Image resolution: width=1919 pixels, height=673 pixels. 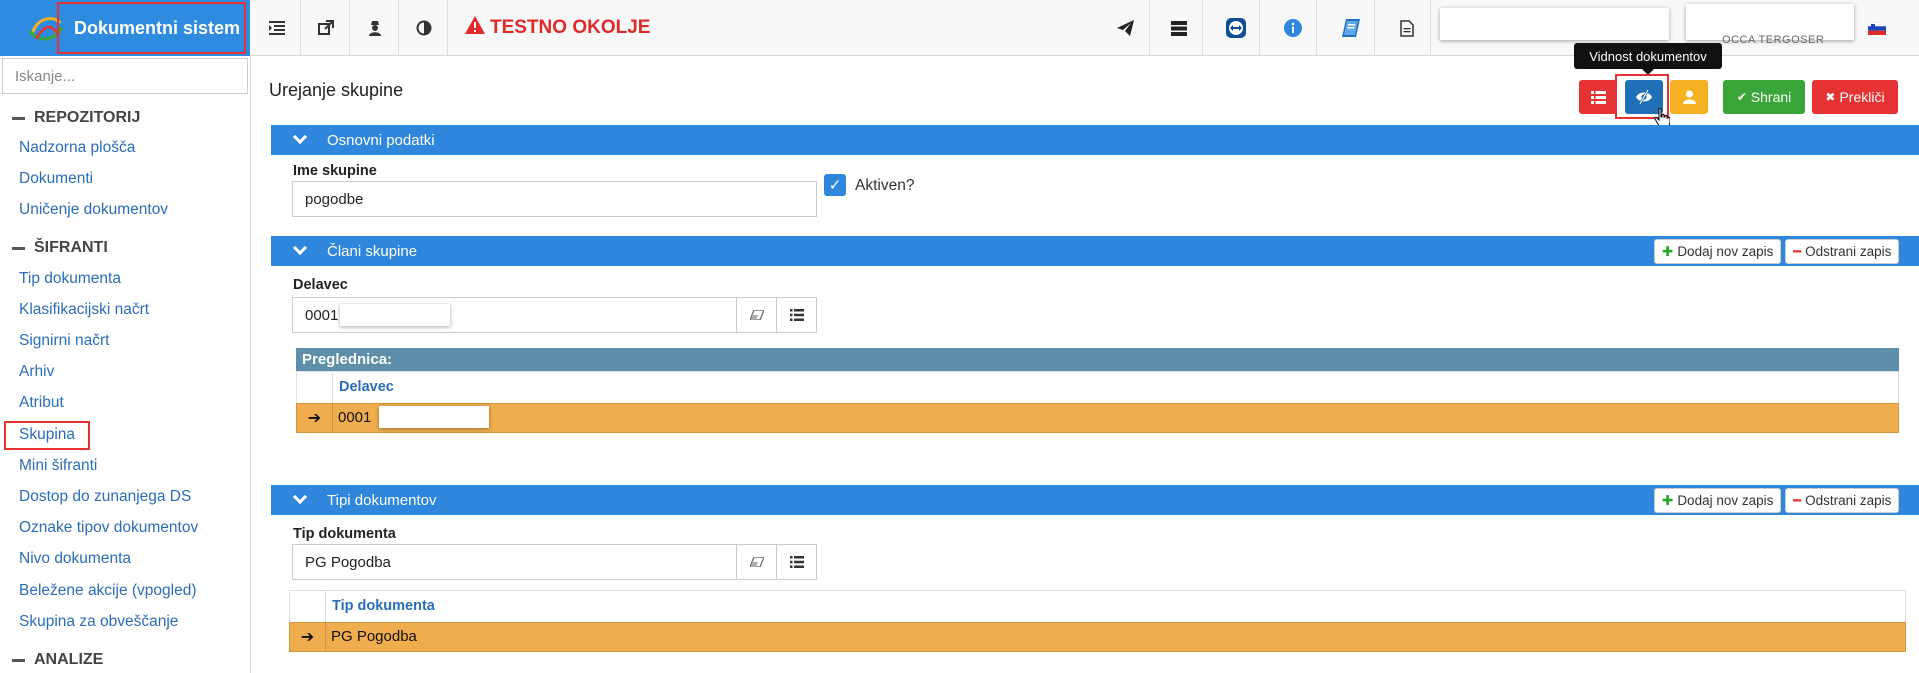 What do you see at coordinates (1097, 606) in the screenshot?
I see `grid-header: Tip dokumenta` at bounding box center [1097, 606].